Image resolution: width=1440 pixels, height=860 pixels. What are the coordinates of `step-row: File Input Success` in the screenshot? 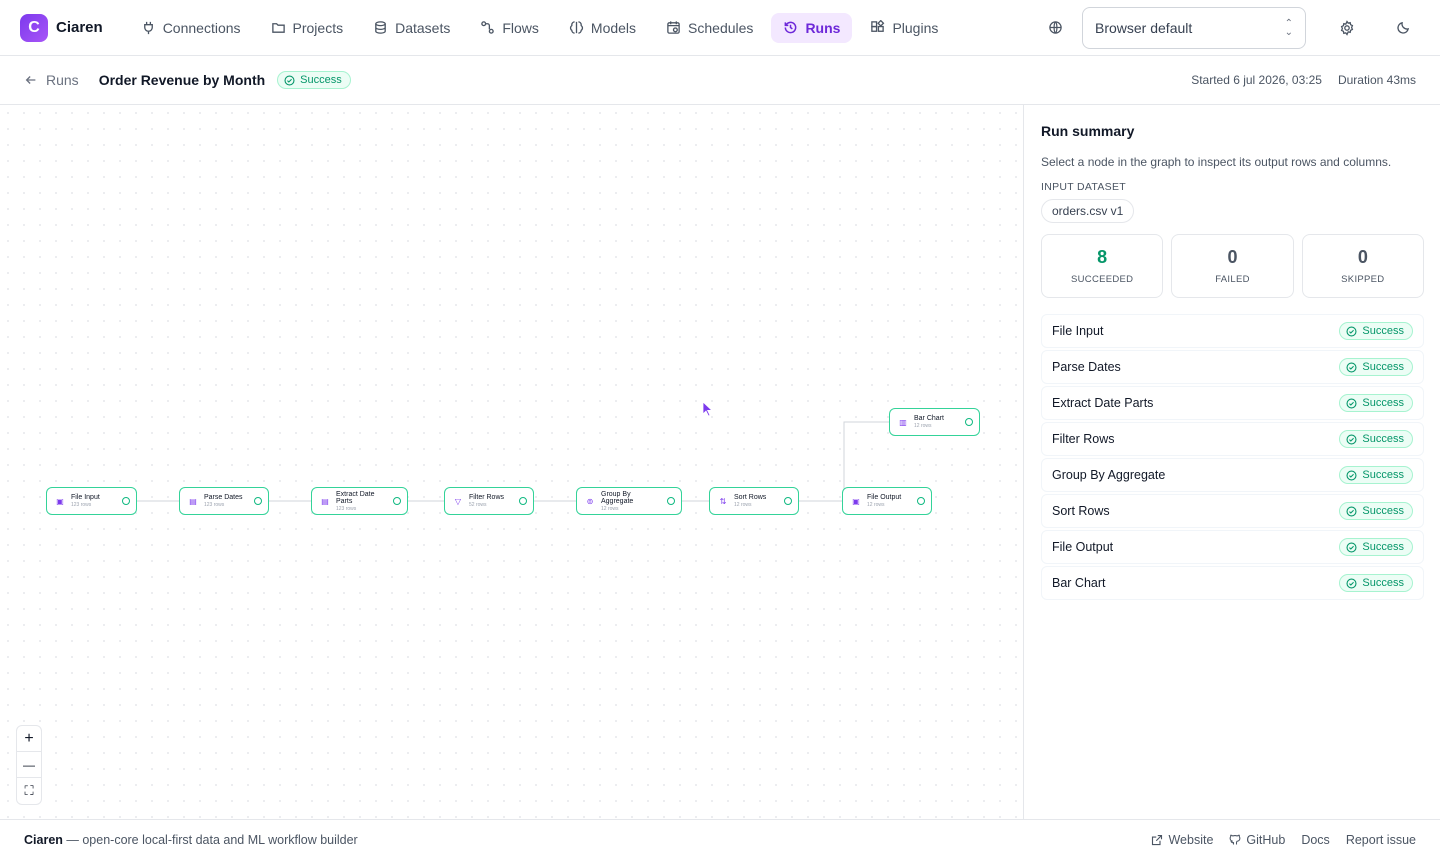 It's located at (1232, 331).